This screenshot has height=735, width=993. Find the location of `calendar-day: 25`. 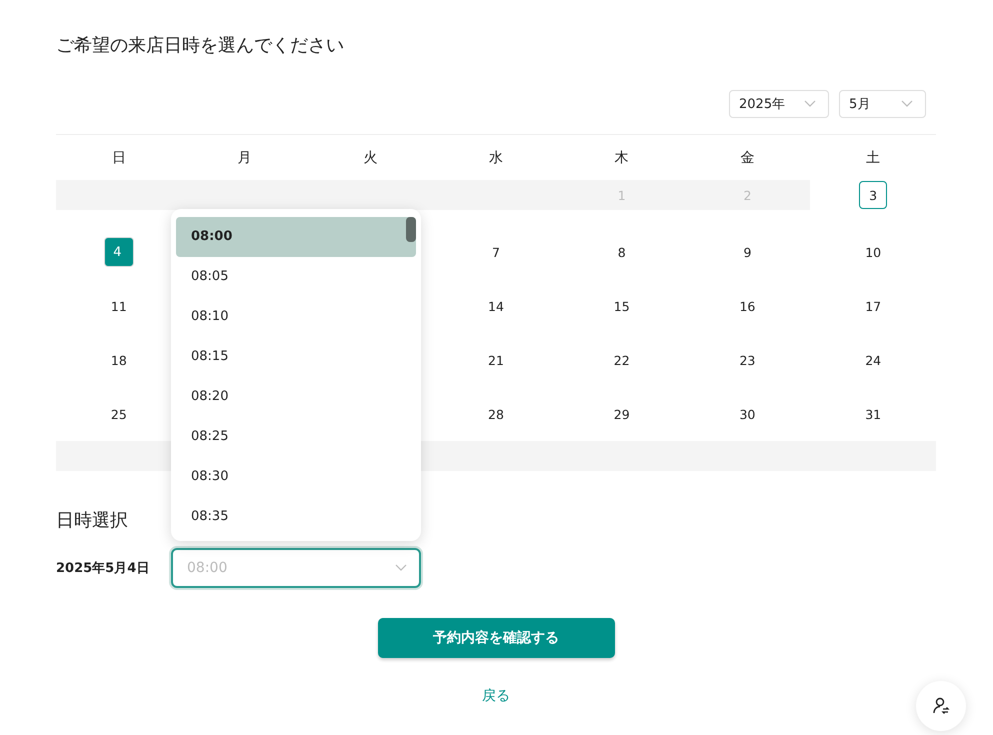

calendar-day: 25 is located at coordinates (118, 414).